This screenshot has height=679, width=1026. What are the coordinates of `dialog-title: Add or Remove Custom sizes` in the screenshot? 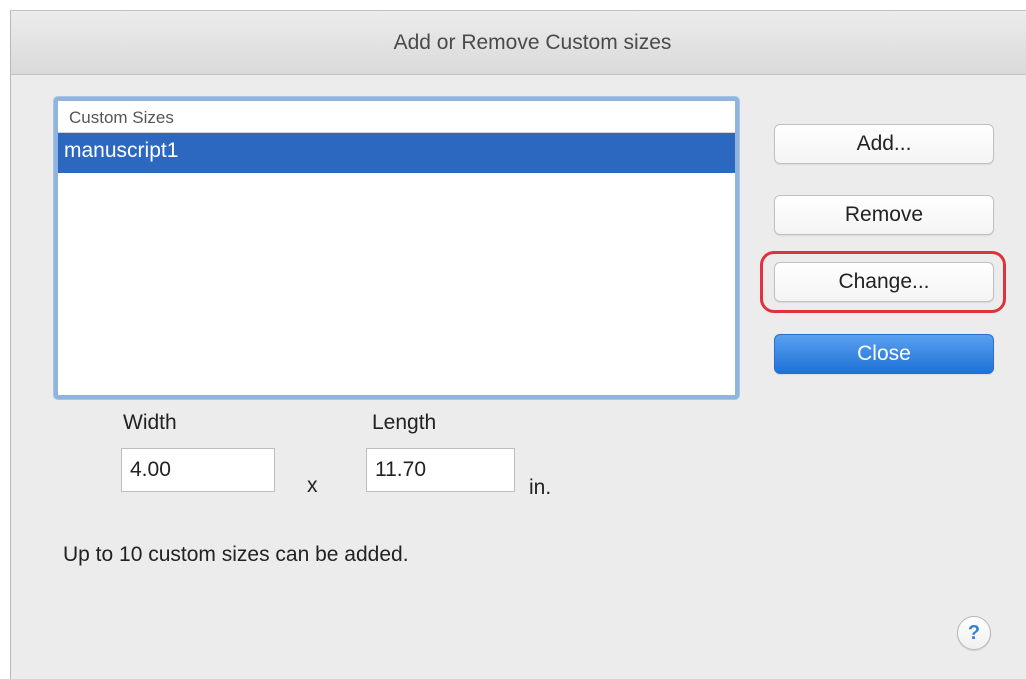 It's located at (532, 42).